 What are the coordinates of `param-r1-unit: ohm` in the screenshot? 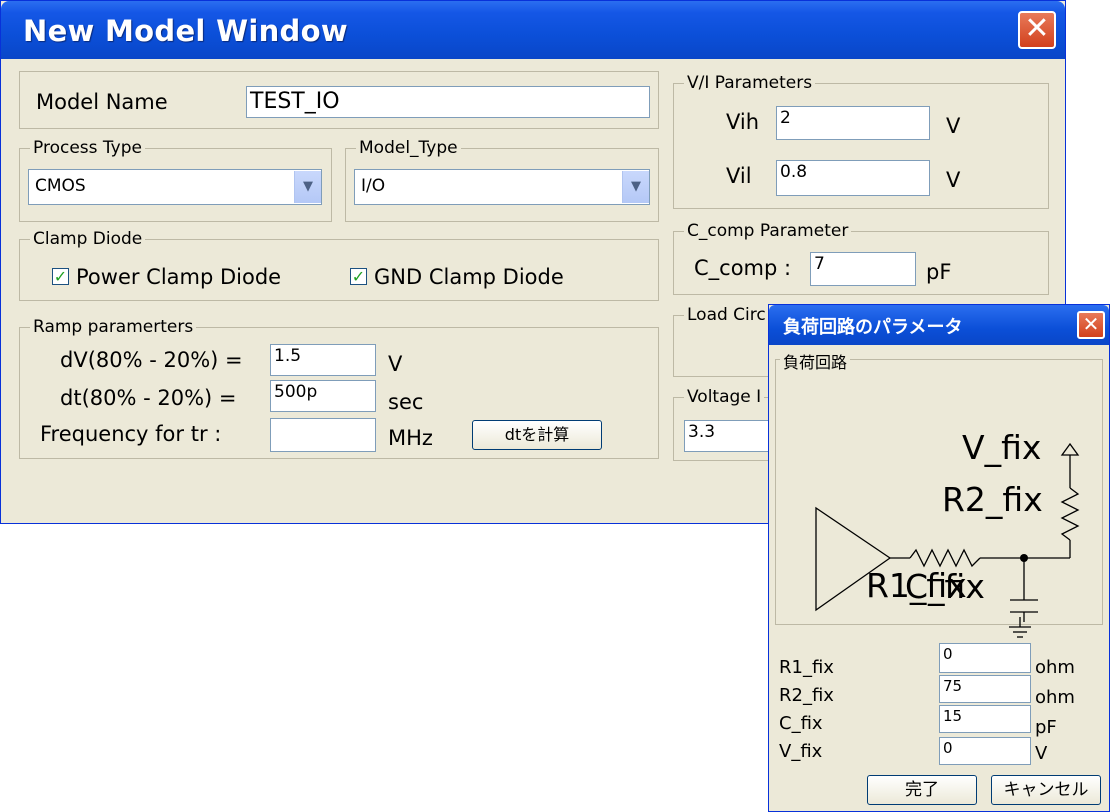 It's located at (1055, 667).